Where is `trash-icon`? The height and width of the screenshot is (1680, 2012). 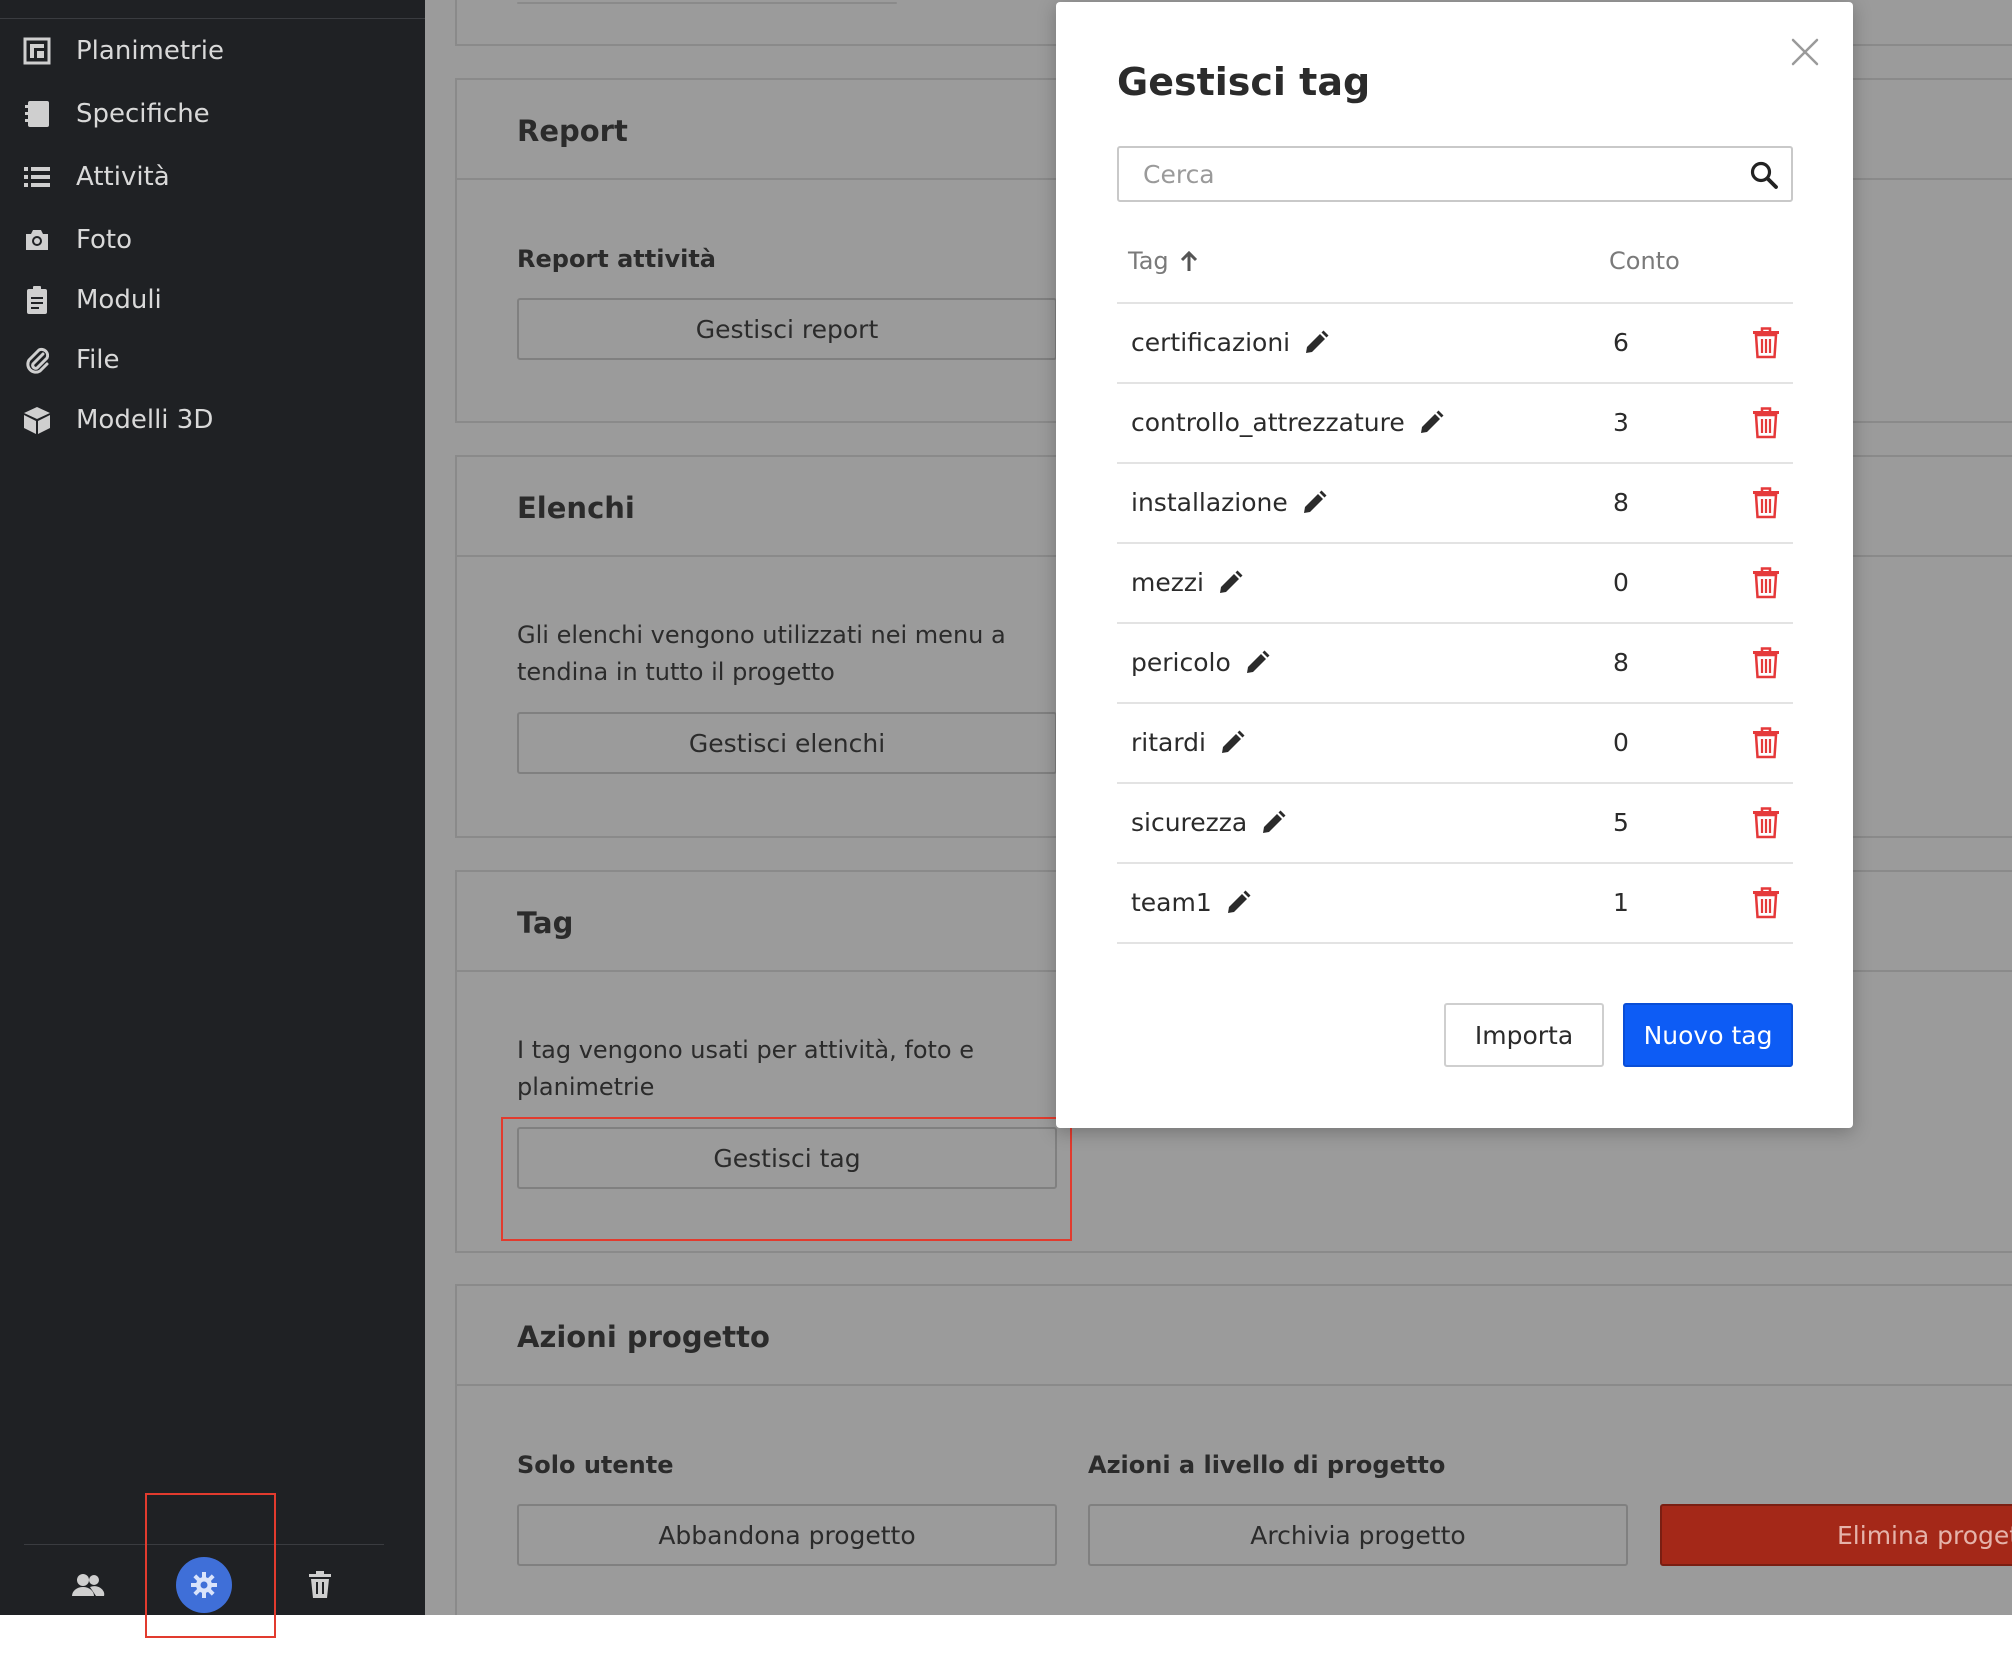
trash-icon is located at coordinates (320, 1585).